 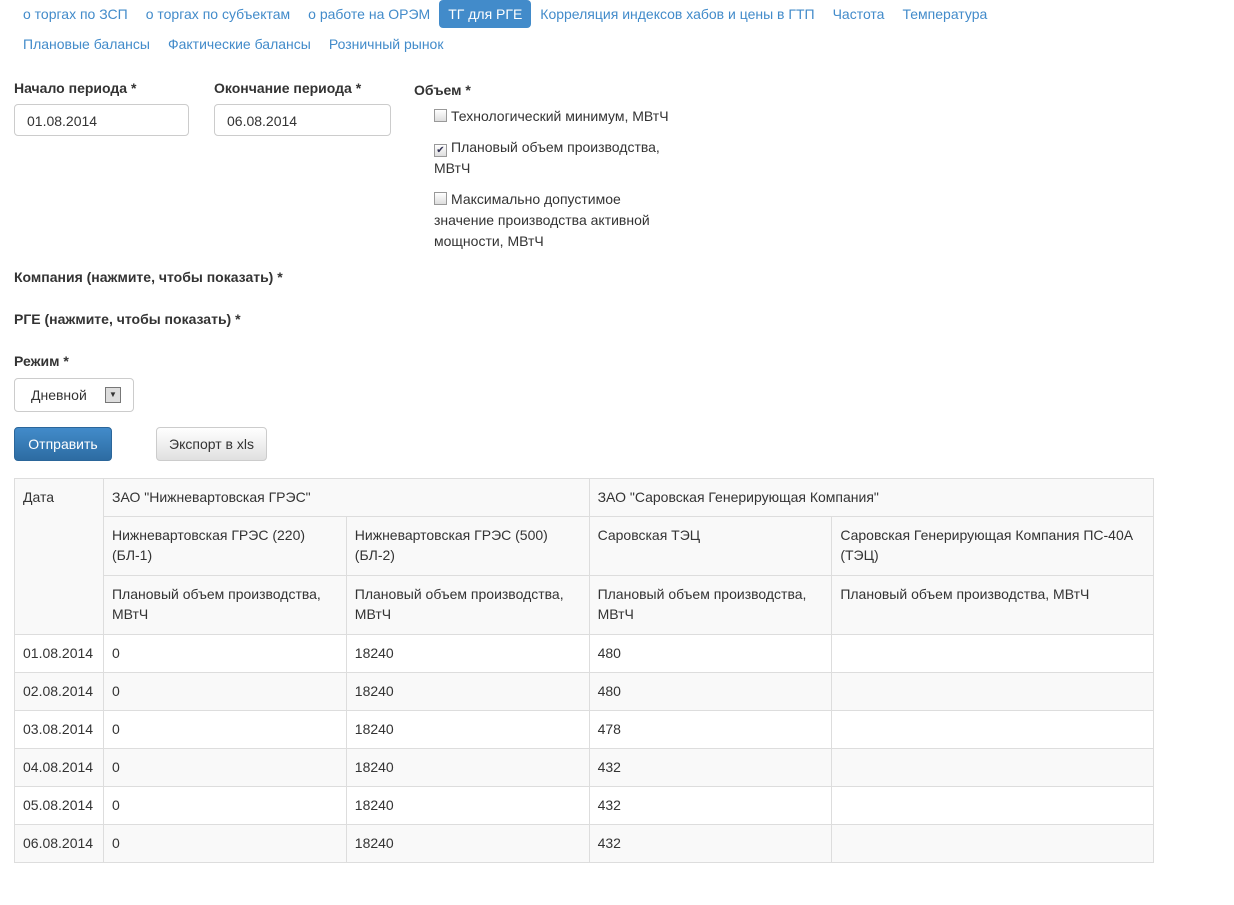 I want to click on mode-label: Режим *, so click(x=41, y=361).